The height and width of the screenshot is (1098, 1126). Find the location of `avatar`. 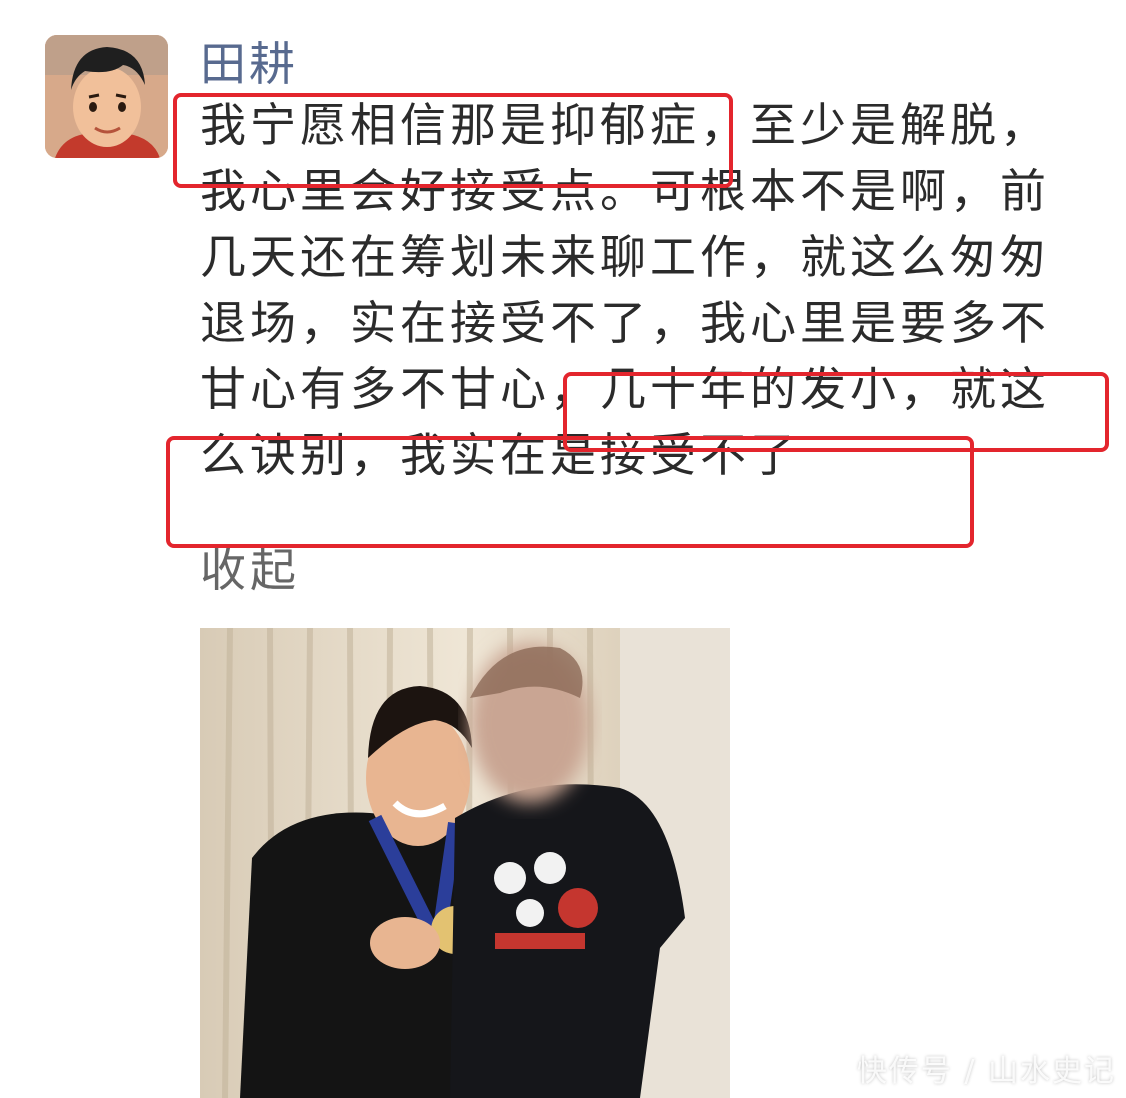

avatar is located at coordinates (106, 96).